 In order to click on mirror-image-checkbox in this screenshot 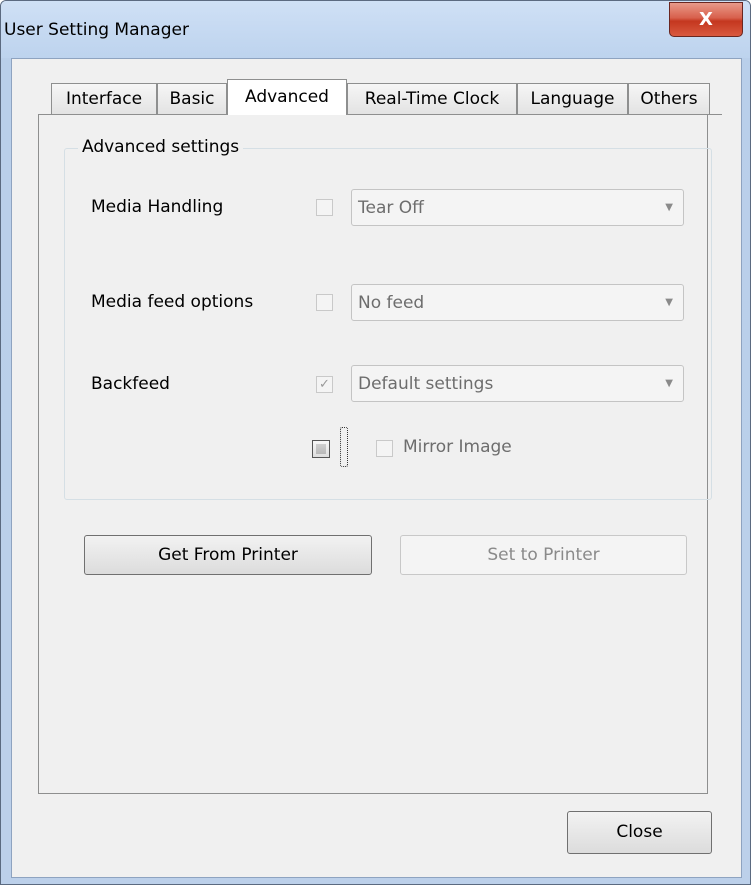, I will do `click(384, 448)`.